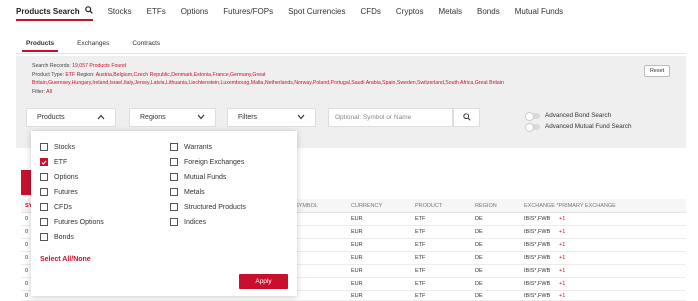 This screenshot has width=698, height=301. Describe the element at coordinates (101, 118) in the screenshot. I see `chevron-up-icon` at that location.